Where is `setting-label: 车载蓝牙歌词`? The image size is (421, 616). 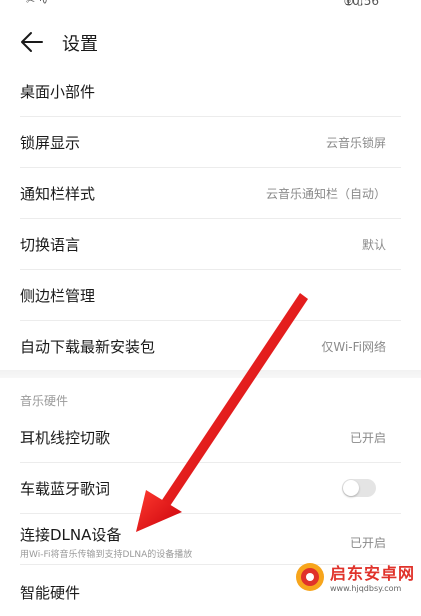
setting-label: 车载蓝牙歌词 is located at coordinates (65, 489).